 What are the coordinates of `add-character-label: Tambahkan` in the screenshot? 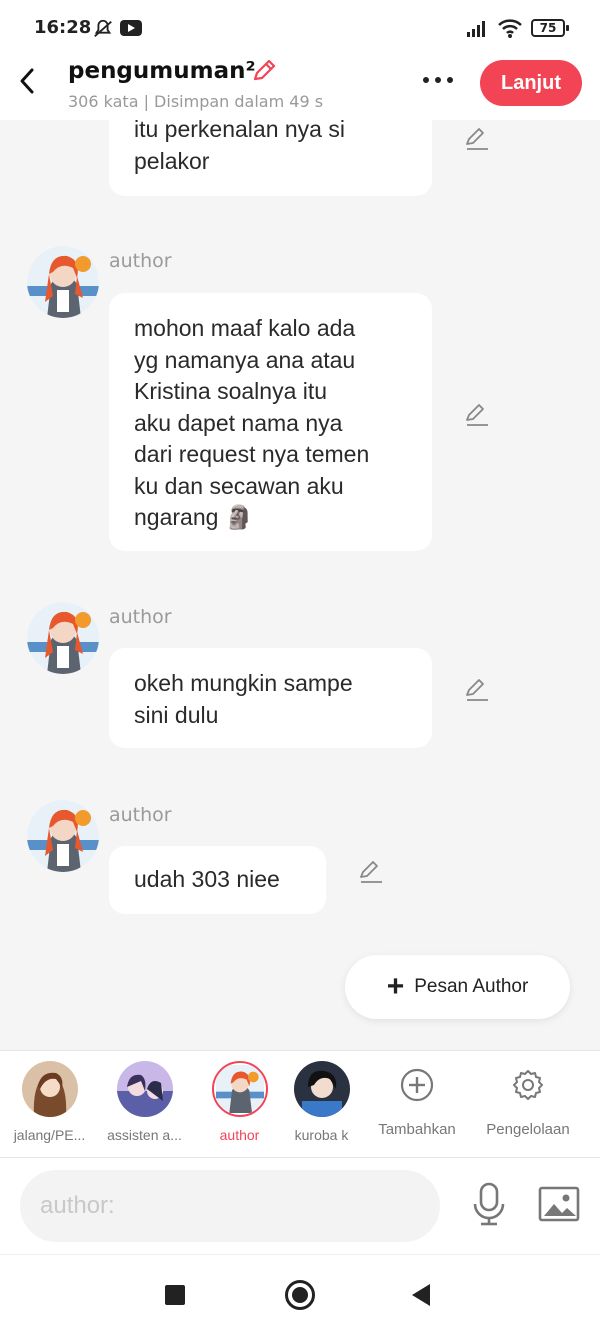 It's located at (417, 1129).